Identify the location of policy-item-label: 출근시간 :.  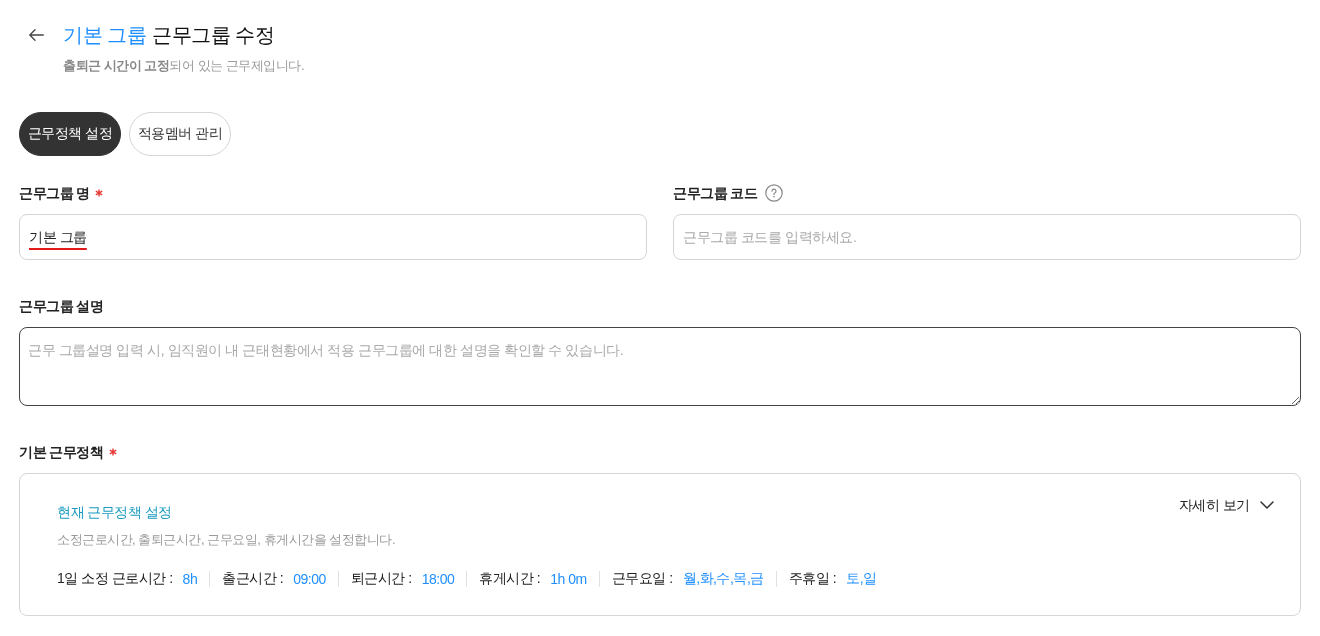
(253, 579).